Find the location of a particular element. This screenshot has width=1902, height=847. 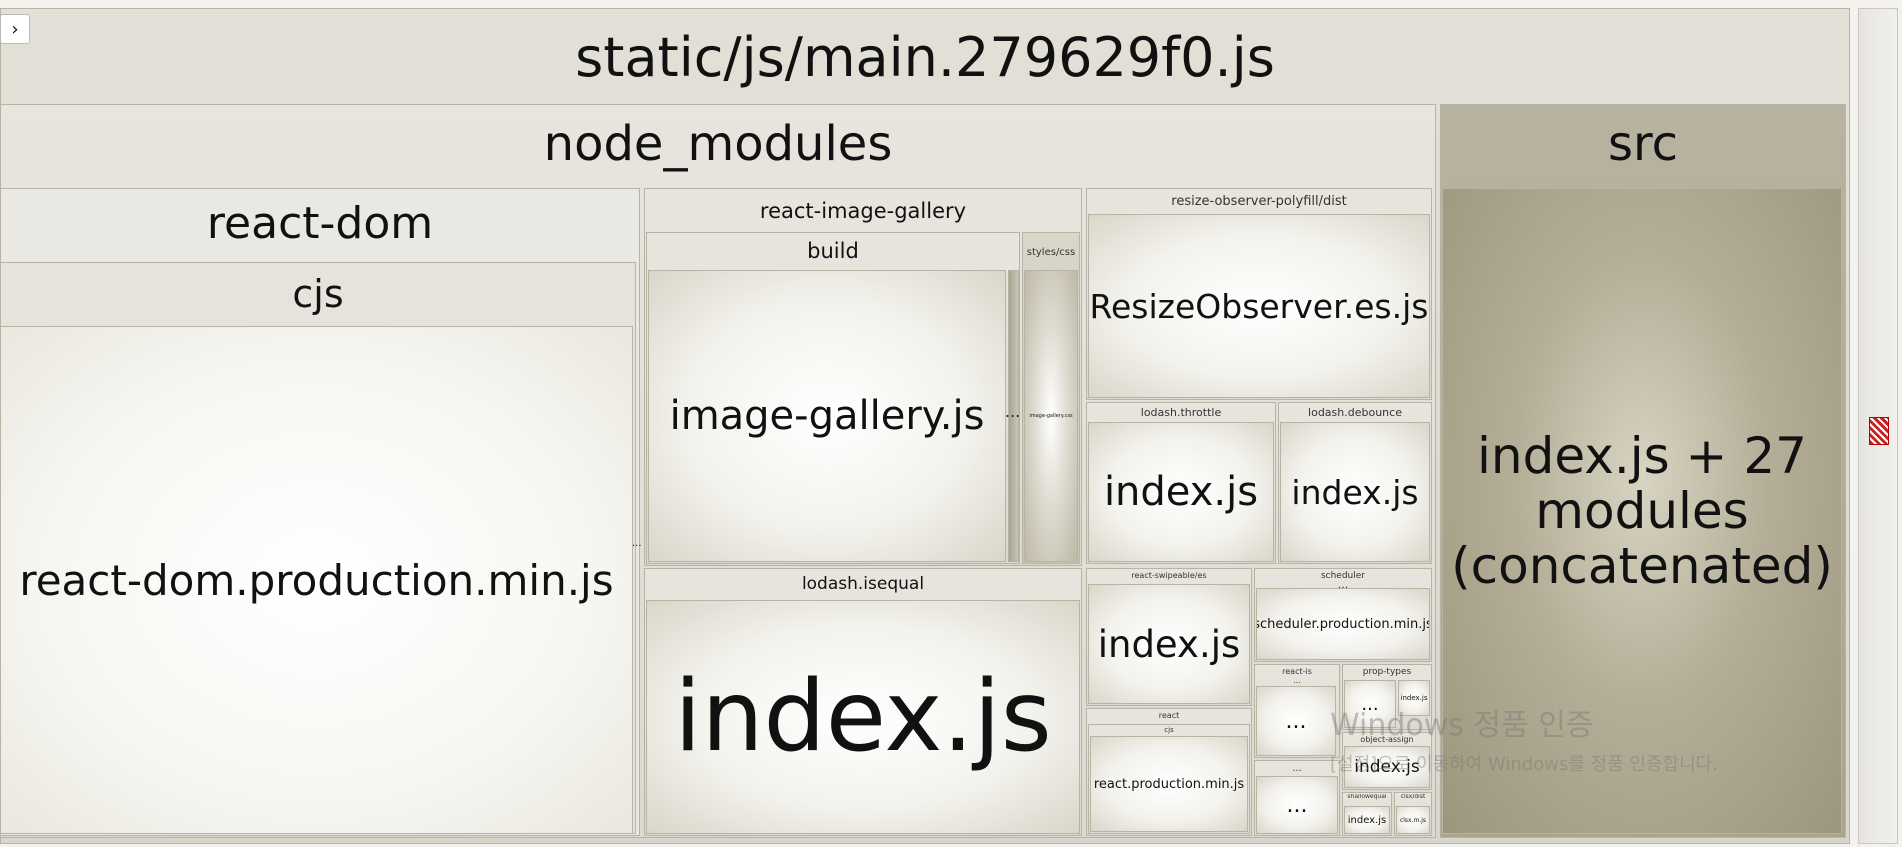

object-assign-file-label: index.js is located at coordinates (1387, 767).